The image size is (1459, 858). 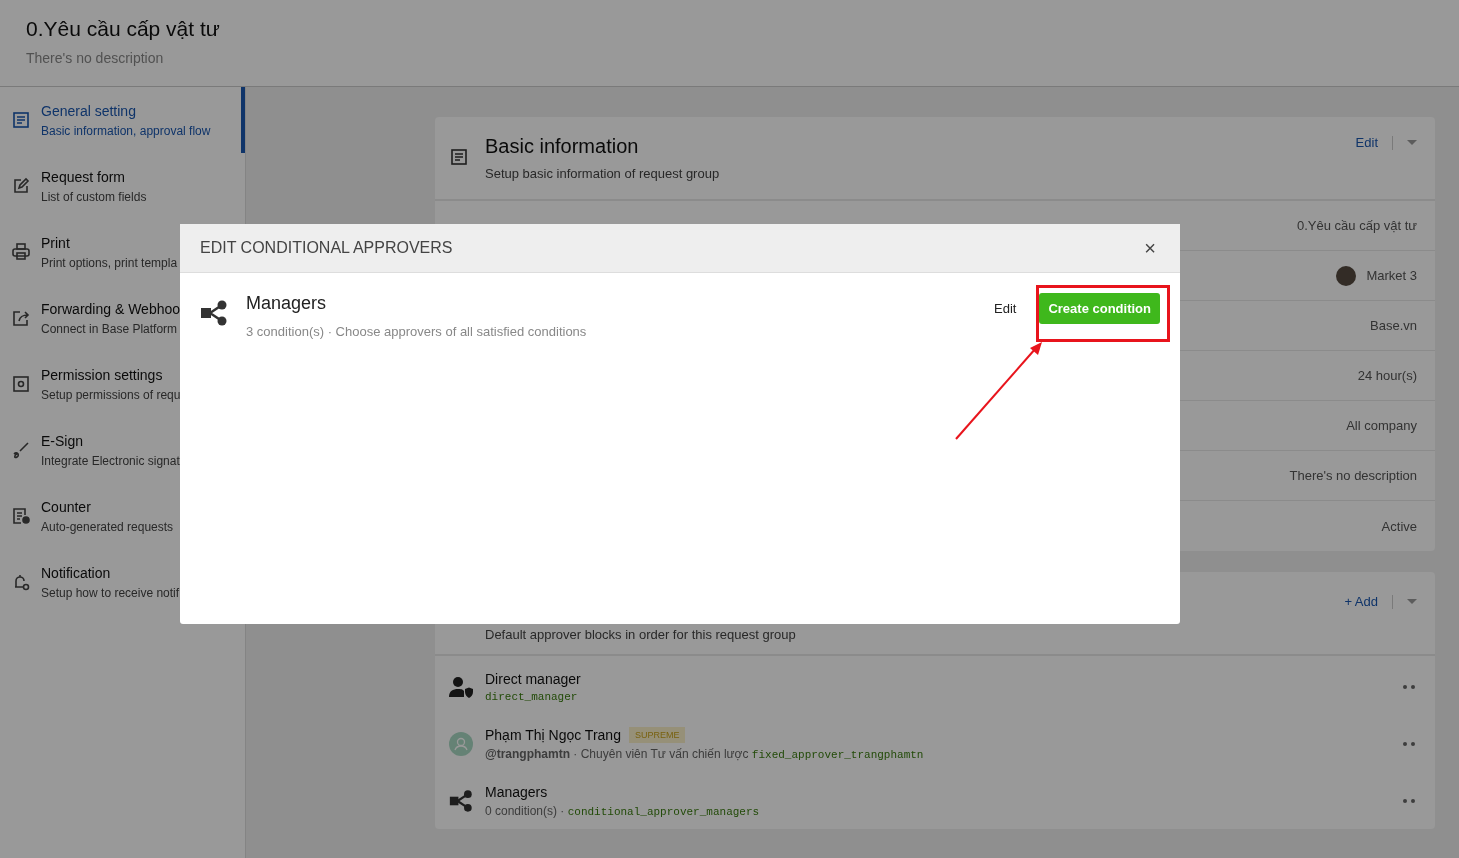 I want to click on edit-icon, so click(x=21, y=186).